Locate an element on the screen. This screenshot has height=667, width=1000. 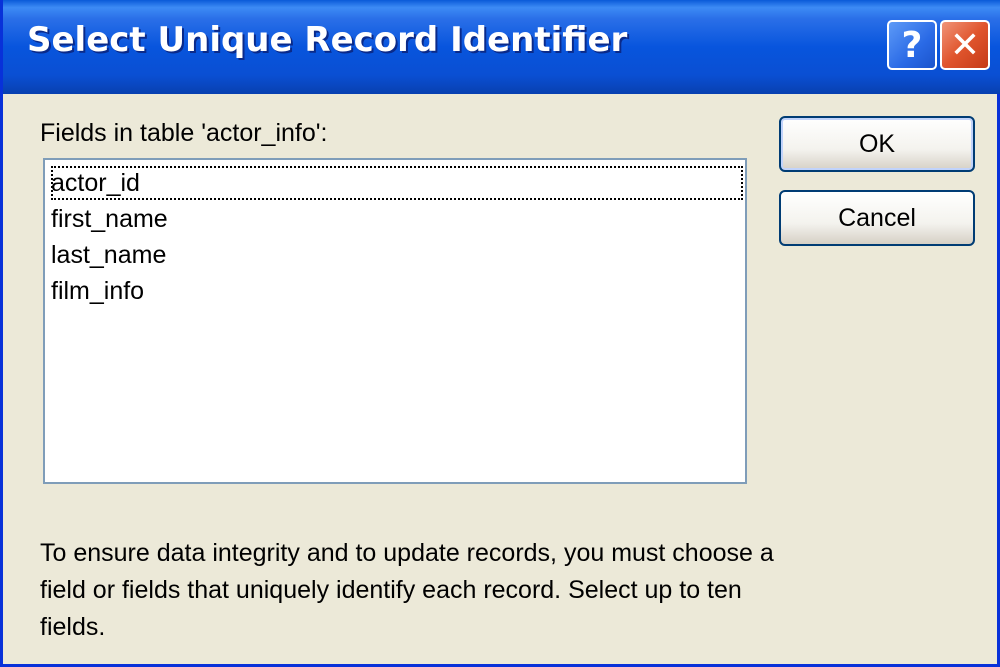
title-bar: Select Unique Record Identifier ? ✕ is located at coordinates (501, 47).